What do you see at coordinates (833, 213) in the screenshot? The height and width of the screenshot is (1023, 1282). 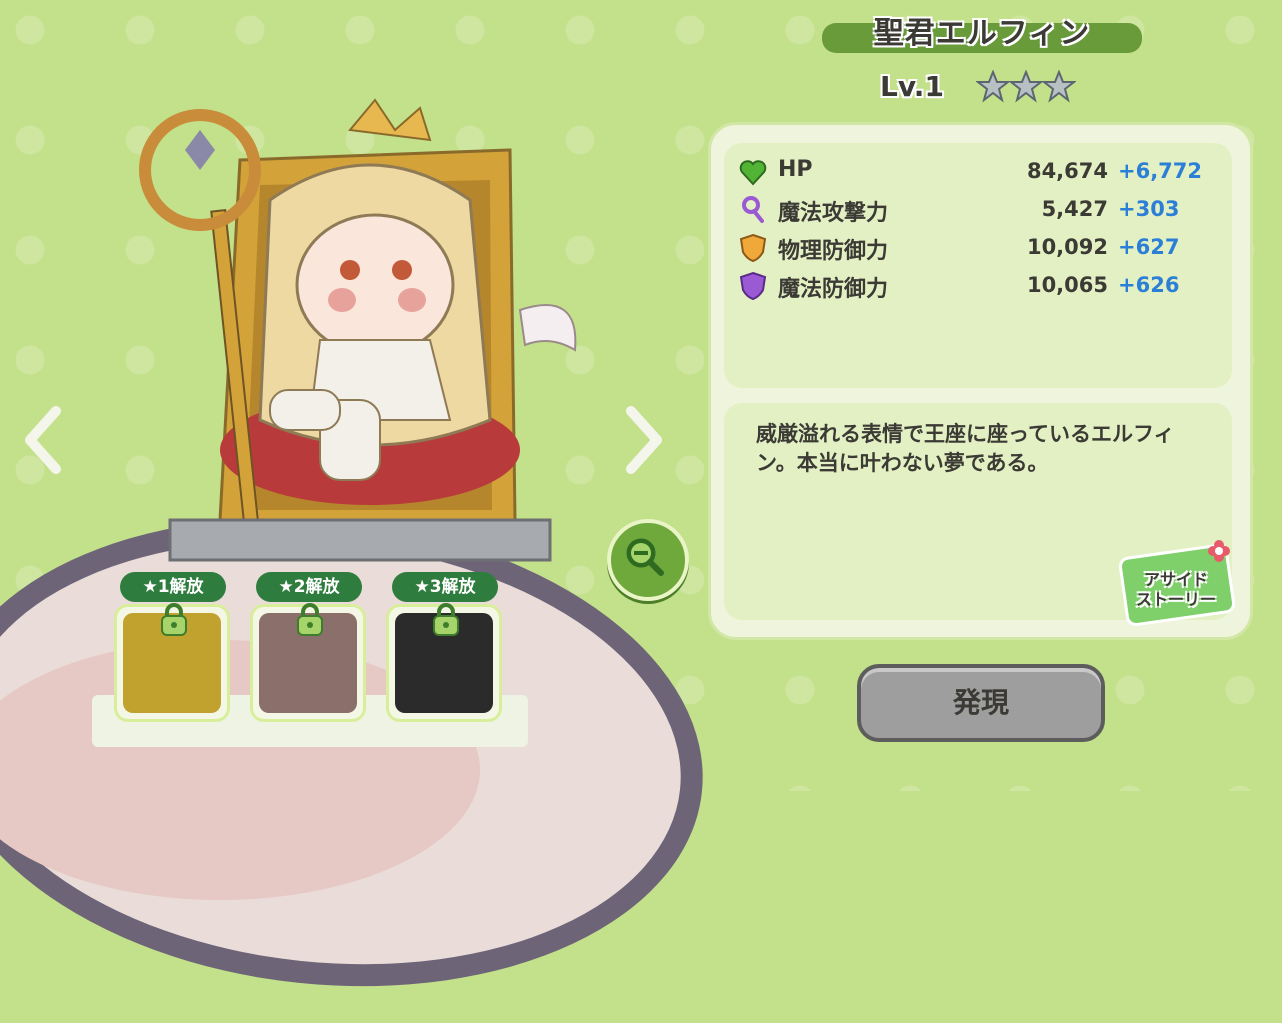 I see `stat-label: 魔法攻撃力` at bounding box center [833, 213].